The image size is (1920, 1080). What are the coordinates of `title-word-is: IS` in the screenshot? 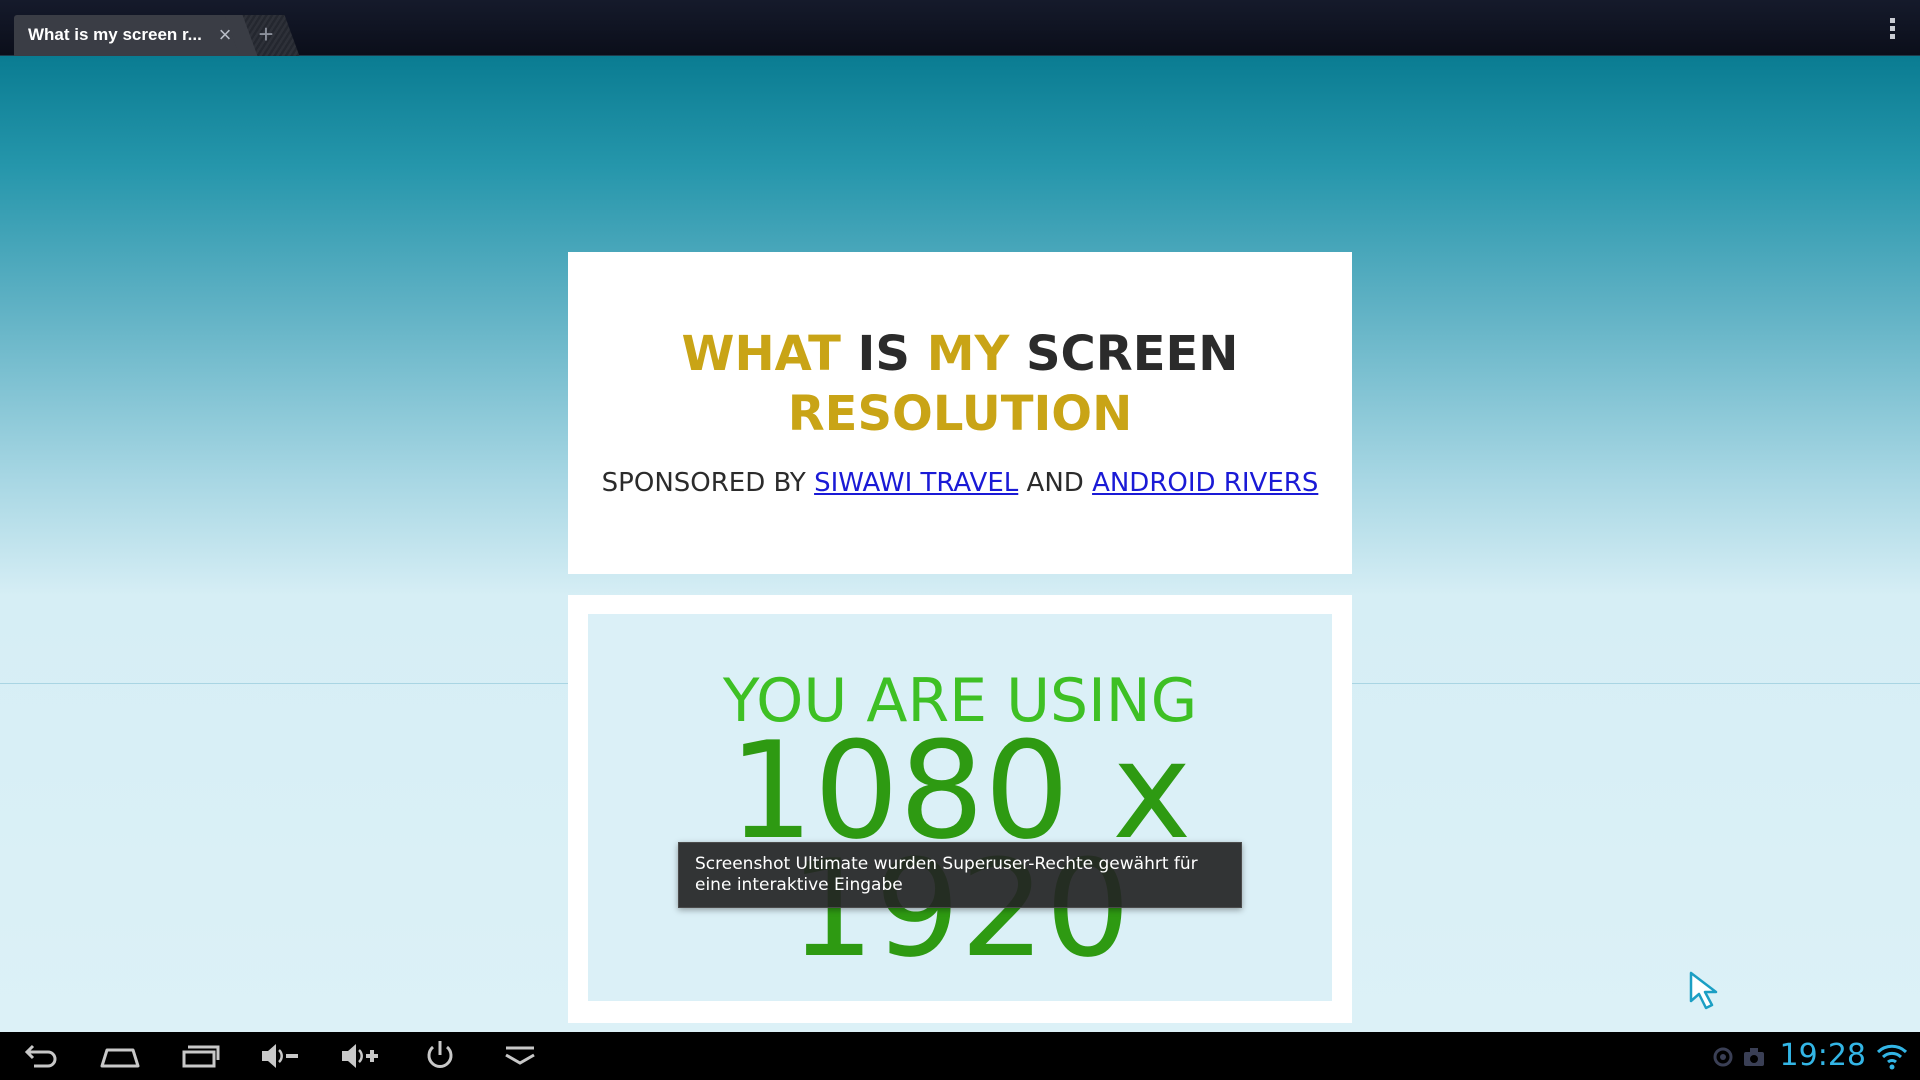 It's located at (883, 354).